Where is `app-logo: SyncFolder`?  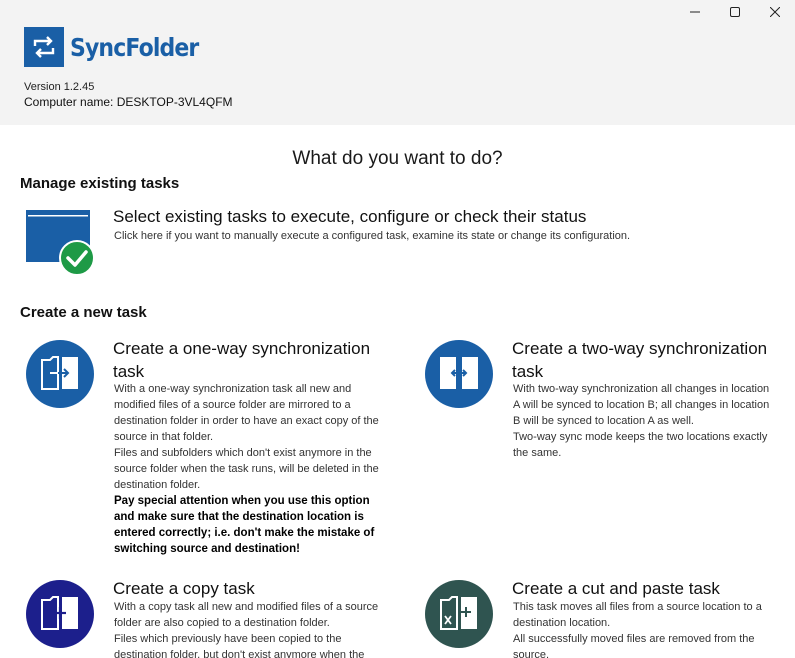 app-logo: SyncFolder is located at coordinates (120, 47).